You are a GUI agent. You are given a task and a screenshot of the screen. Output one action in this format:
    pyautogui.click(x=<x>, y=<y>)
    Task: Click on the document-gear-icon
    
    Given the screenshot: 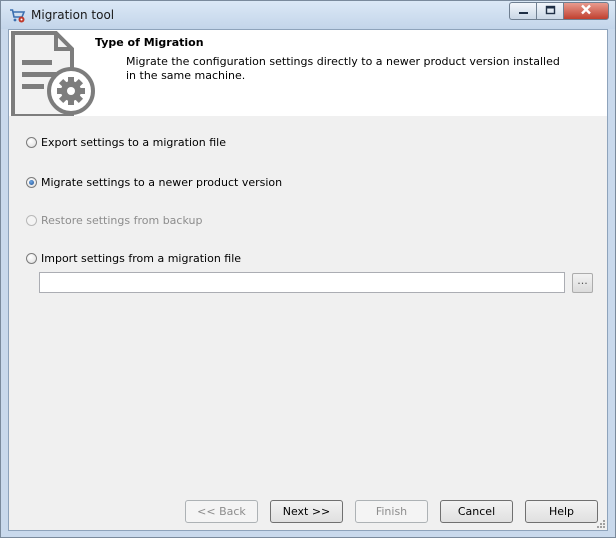 What is the action you would take?
    pyautogui.click(x=53, y=74)
    